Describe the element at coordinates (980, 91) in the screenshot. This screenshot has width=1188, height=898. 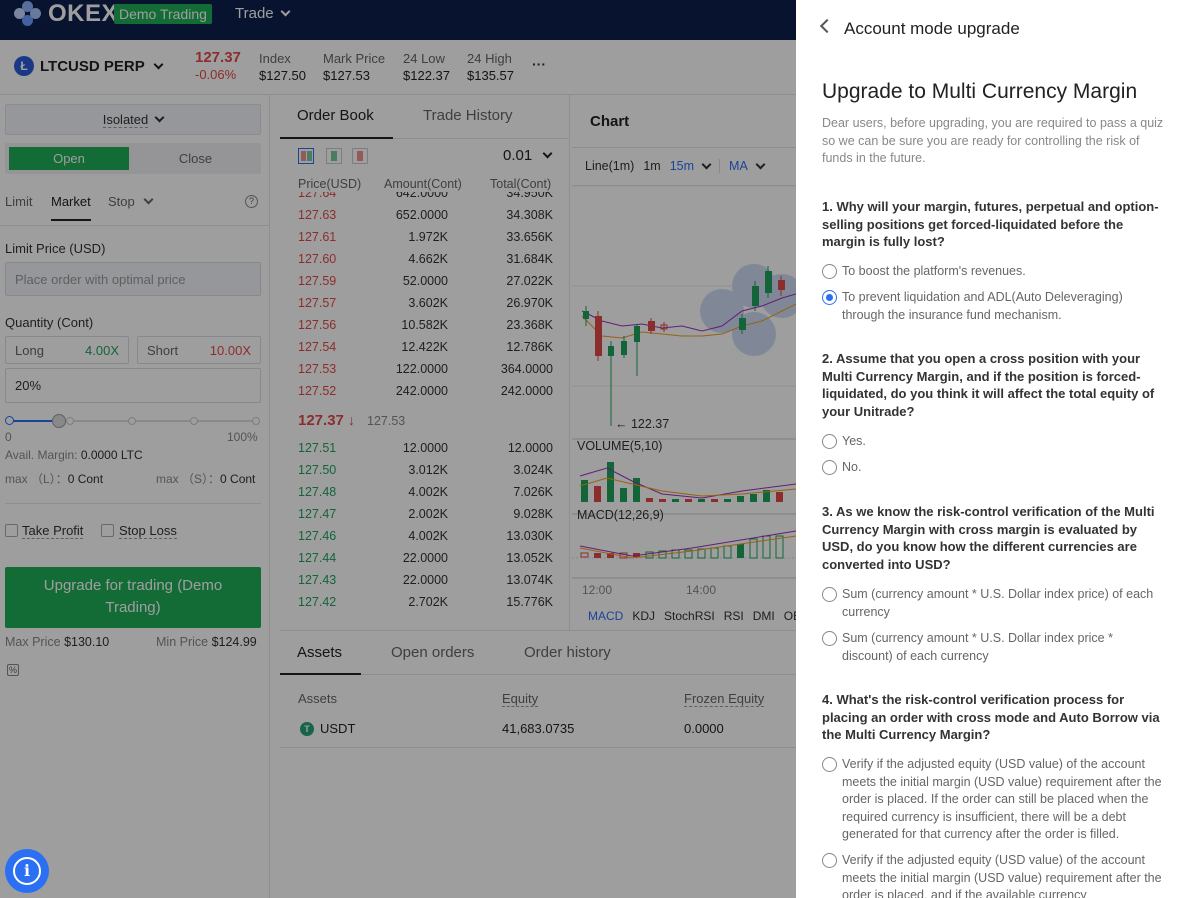
I see `drawer-heading: Upgrade to Multi Currency Margin` at that location.